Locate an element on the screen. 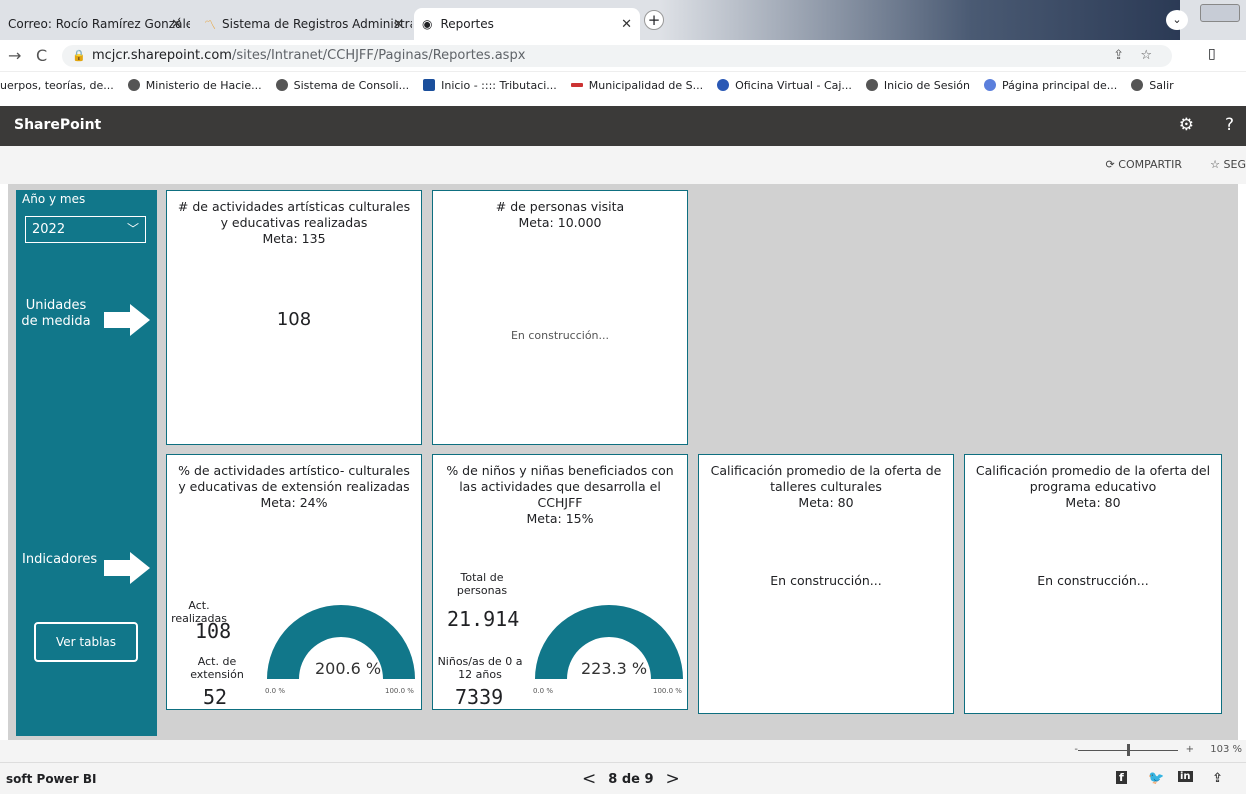 The image size is (1246, 794). globe-icon: ◉ is located at coordinates (427, 24).